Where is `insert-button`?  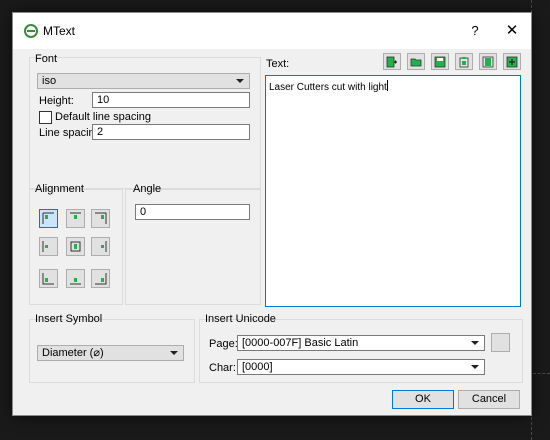
insert-button is located at coordinates (512, 61).